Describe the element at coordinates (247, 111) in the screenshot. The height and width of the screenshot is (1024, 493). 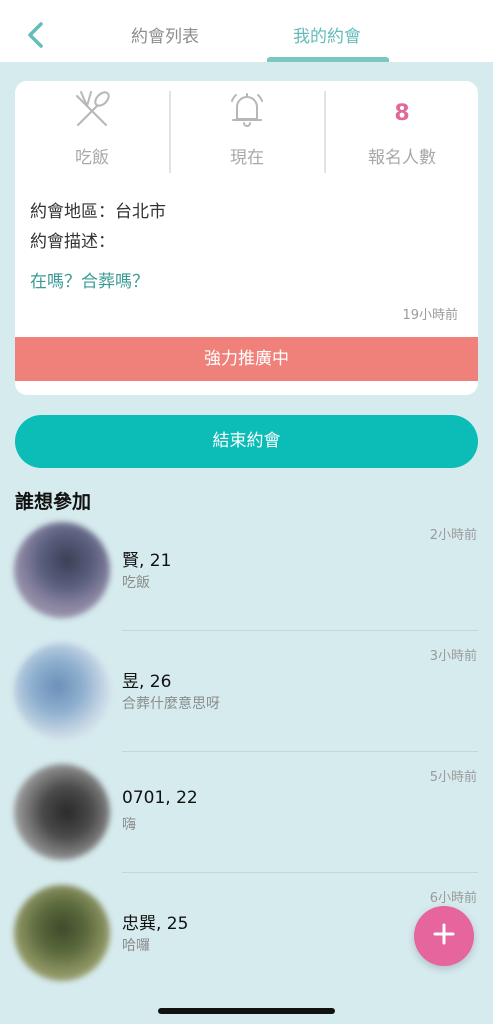
I see `bell-icon` at that location.